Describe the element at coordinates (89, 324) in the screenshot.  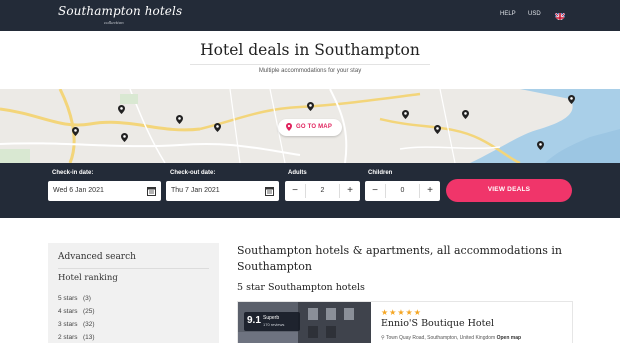
I see `ranking-option-count: (32)` at that location.